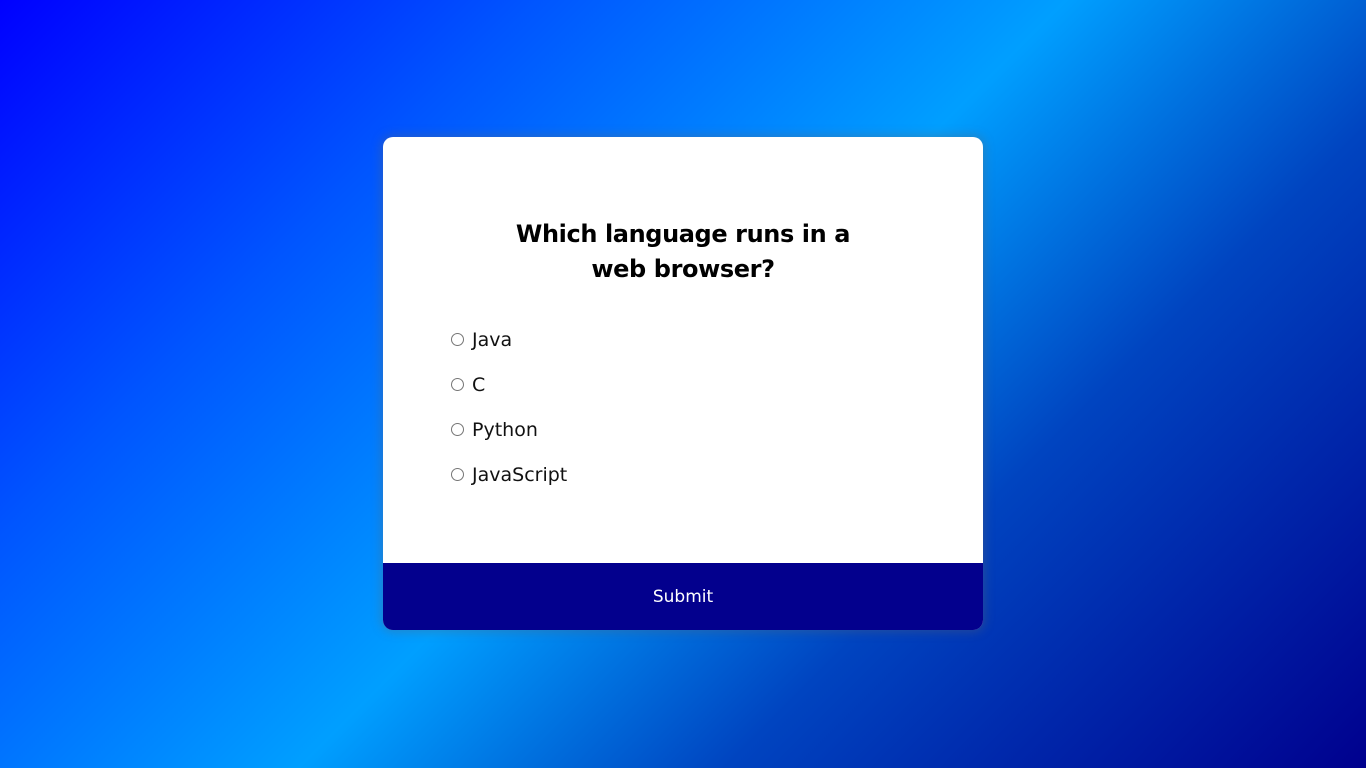 Image resolution: width=1366 pixels, height=768 pixels. What do you see at coordinates (683, 251) in the screenshot?
I see `question-heading: Which language runs in a web browser?` at bounding box center [683, 251].